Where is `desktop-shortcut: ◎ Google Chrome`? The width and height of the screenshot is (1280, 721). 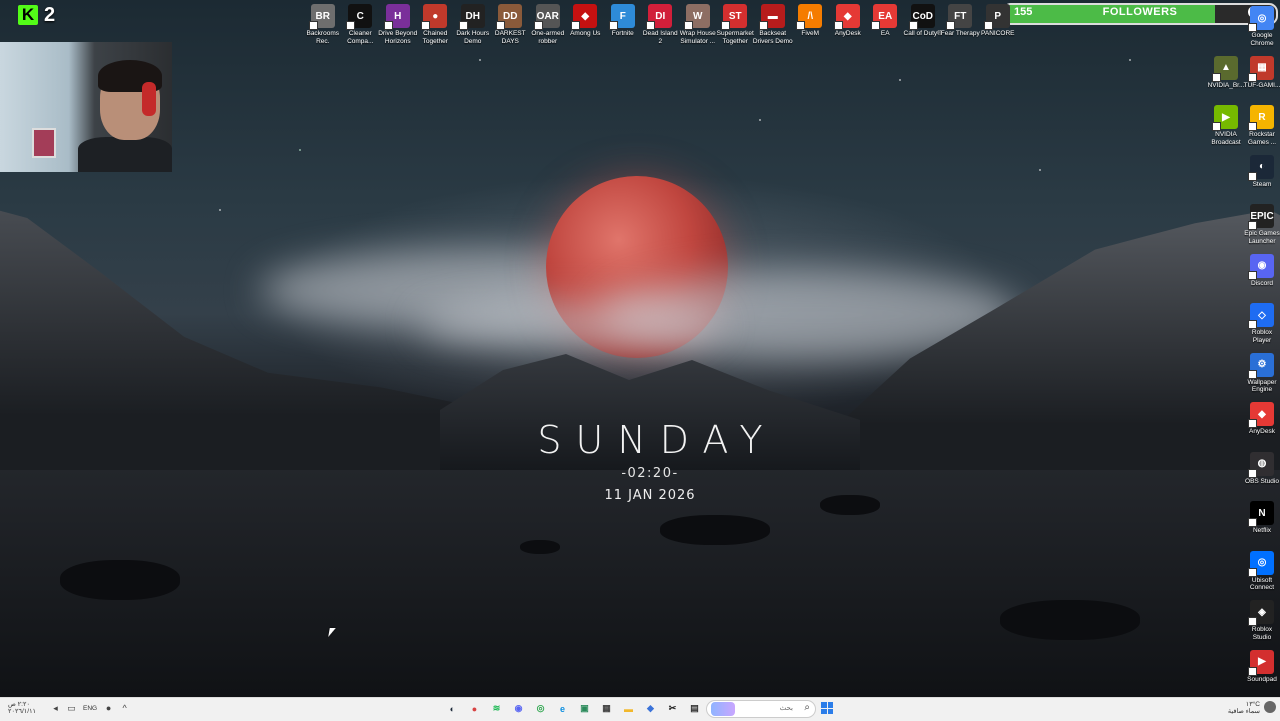
desktop-shortcut: ◎ Google Chrome is located at coordinates (1260, 31).